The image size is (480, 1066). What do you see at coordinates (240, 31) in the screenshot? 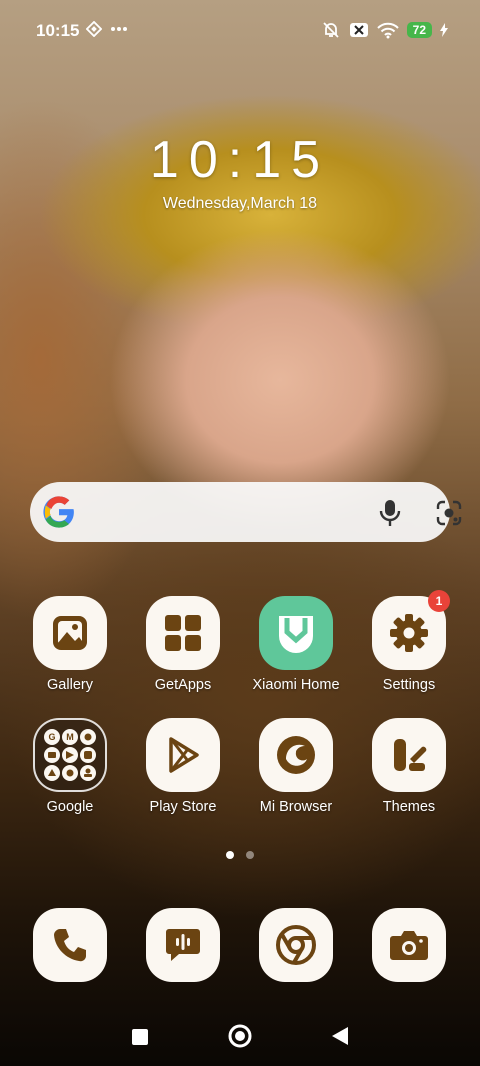
I see `status-bar: 10:15 72` at bounding box center [240, 31].